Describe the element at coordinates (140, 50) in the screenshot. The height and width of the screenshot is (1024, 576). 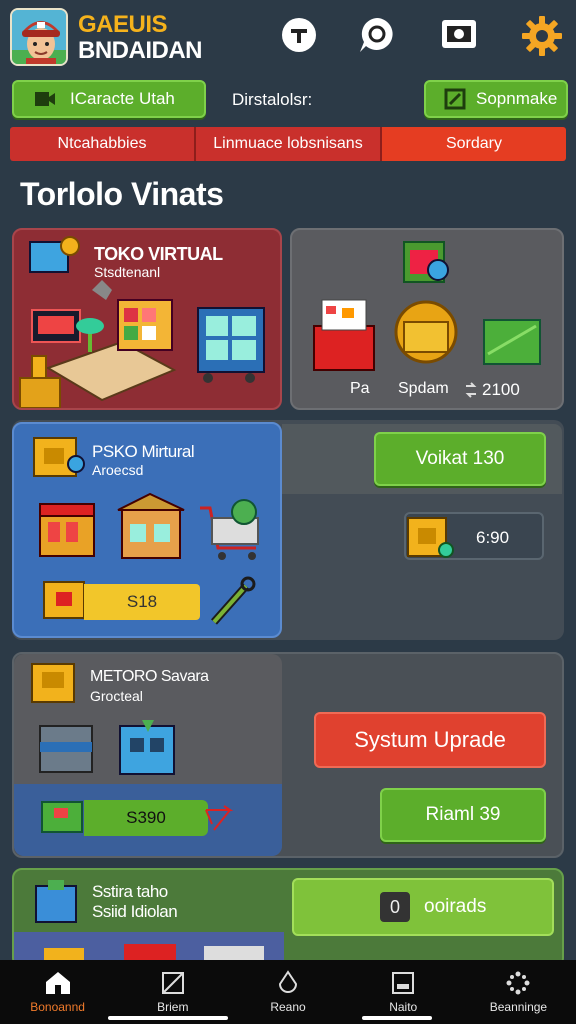
I see `game-title-line2: BNDAIDAN` at that location.